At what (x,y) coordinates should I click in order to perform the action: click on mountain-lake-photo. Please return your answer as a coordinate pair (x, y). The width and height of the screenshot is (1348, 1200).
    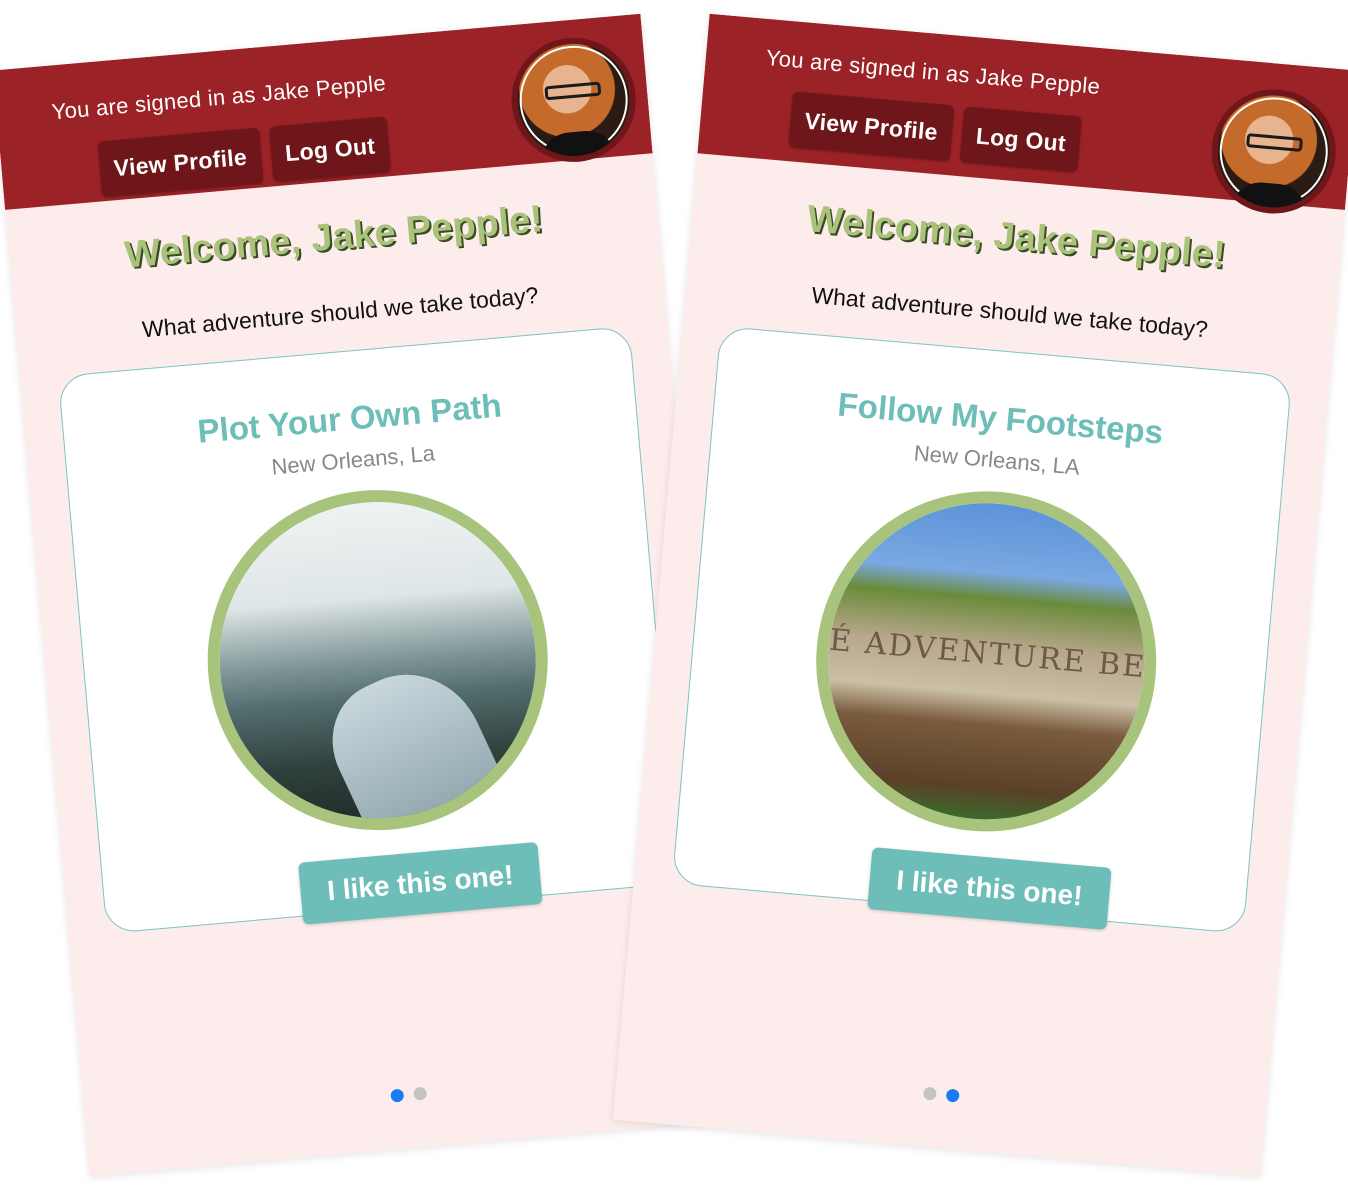
    Looking at the image, I should click on (377, 660).